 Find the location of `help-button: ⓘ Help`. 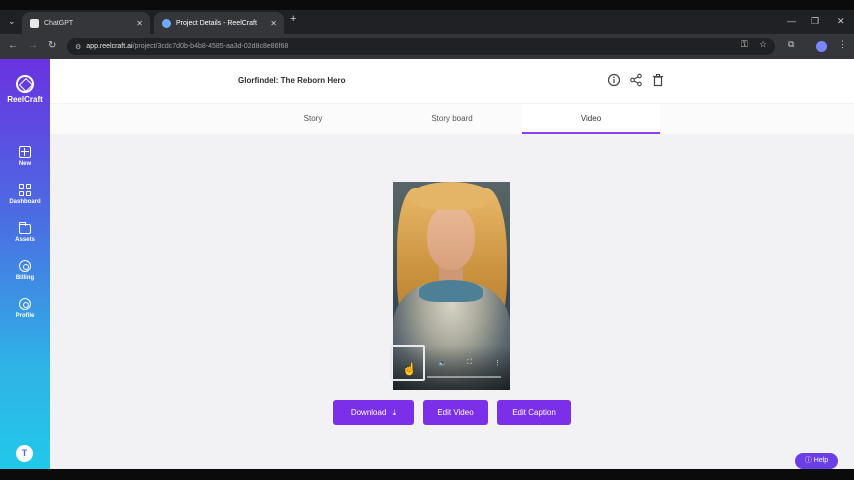

help-button: ⓘ Help is located at coordinates (816, 461).